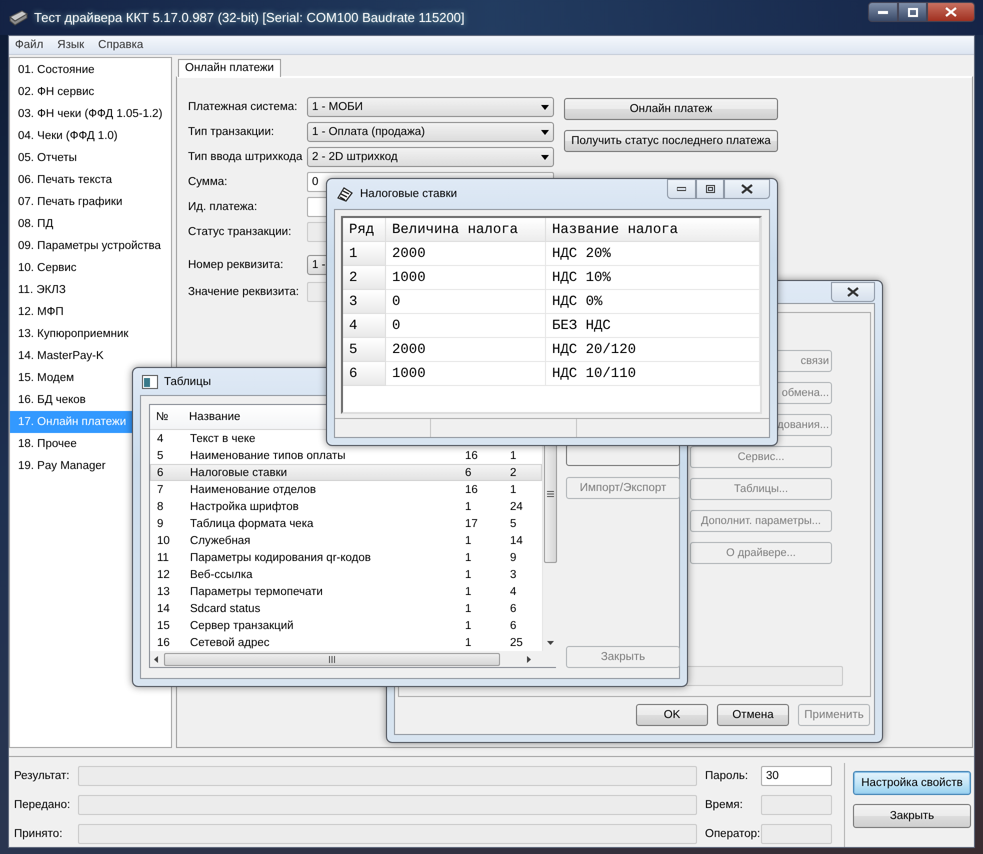  What do you see at coordinates (29, 45) in the screenshot?
I see `menu-item: Файл` at bounding box center [29, 45].